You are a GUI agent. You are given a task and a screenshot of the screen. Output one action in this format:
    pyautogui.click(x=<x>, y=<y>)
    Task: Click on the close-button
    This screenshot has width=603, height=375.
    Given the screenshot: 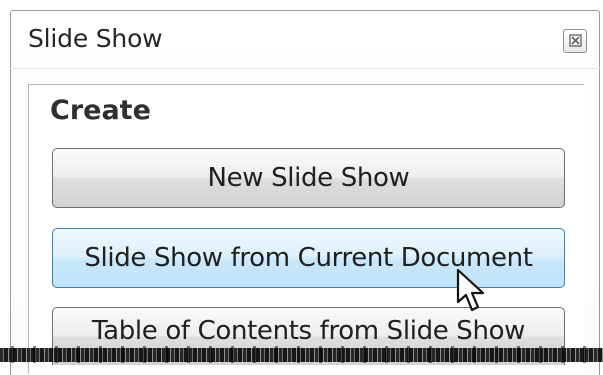 What is the action you would take?
    pyautogui.click(x=575, y=41)
    